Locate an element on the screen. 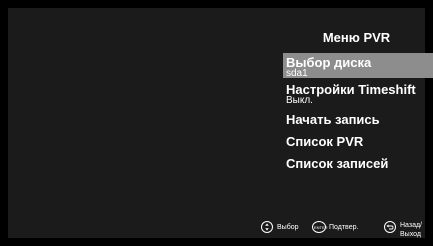  menu-item-value: Выкл. is located at coordinates (299, 100).